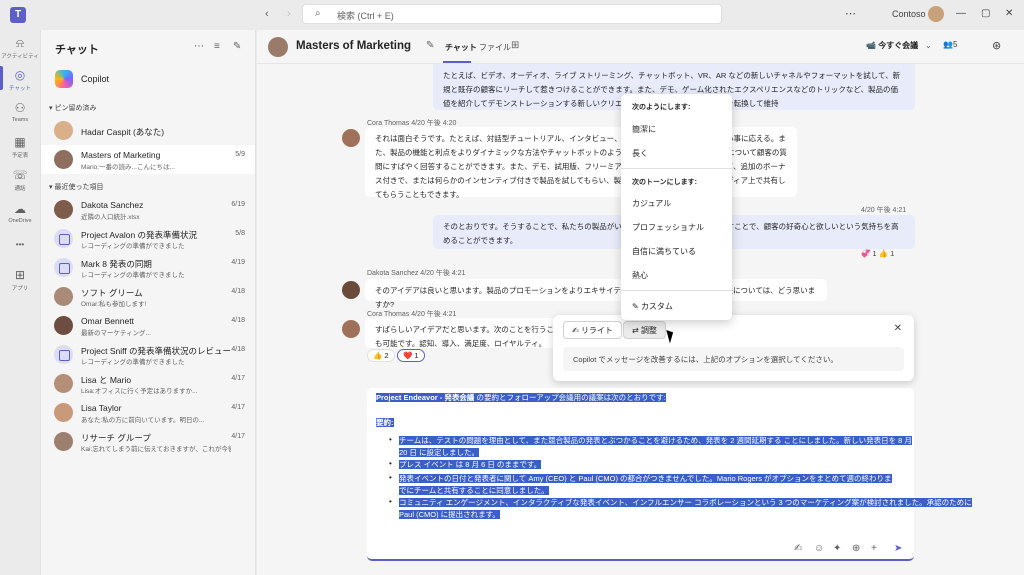 The width and height of the screenshot is (1024, 575). Describe the element at coordinates (20, 275) in the screenshot. I see `apps-icon: ⊞` at that location.